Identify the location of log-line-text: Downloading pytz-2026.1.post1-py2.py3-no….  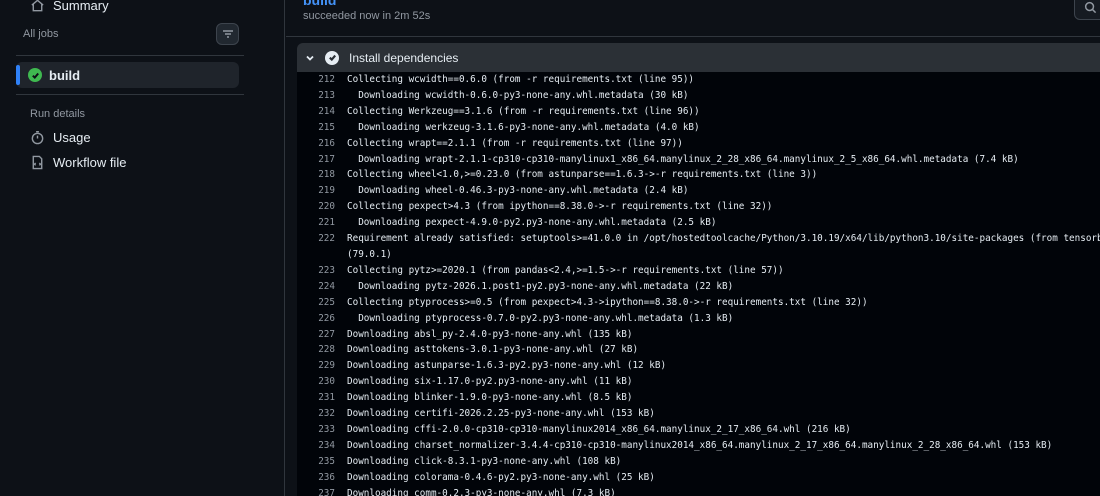
(540, 286).